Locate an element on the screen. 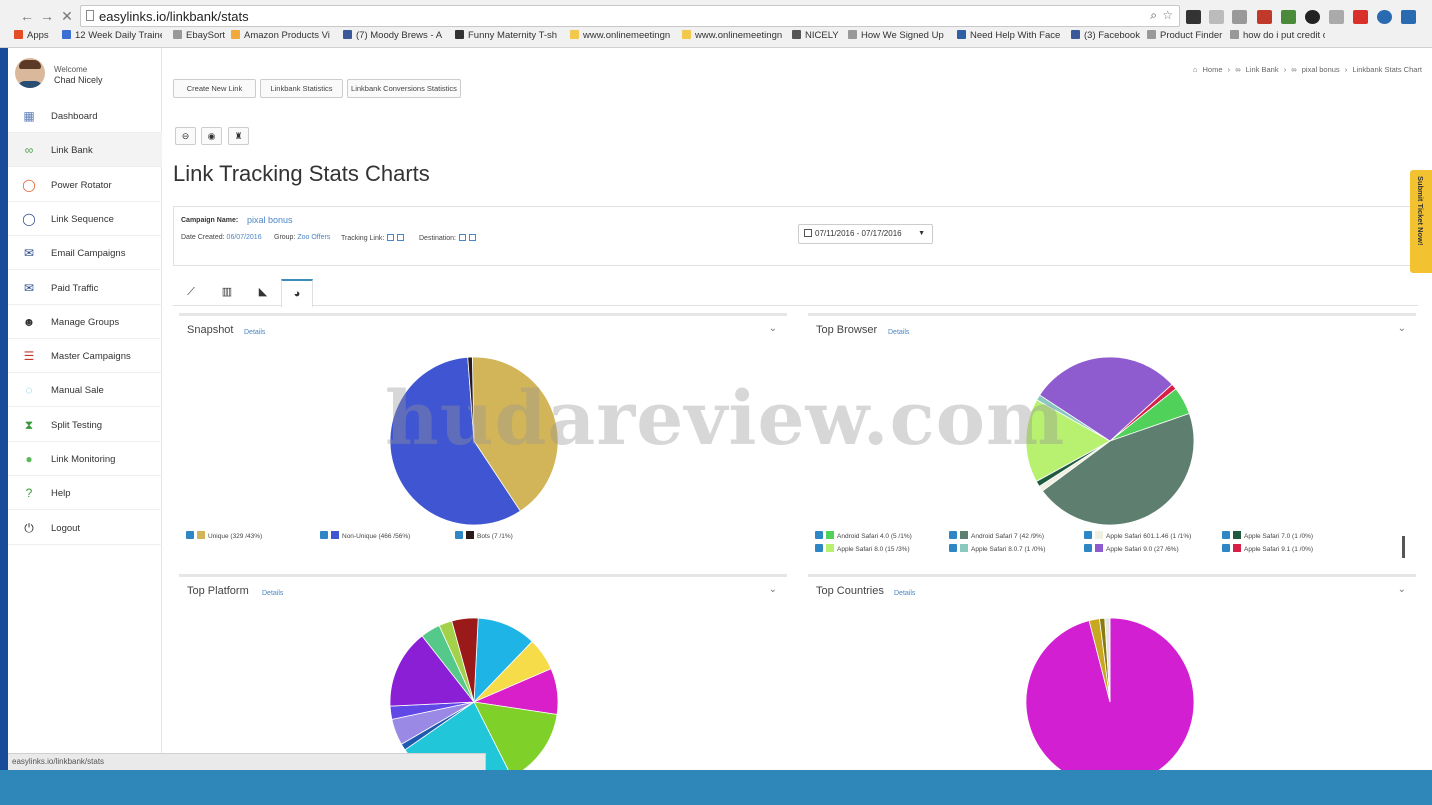 The image size is (1432, 805). bookmark-item: Amazon Products Vi is located at coordinates (283, 35).